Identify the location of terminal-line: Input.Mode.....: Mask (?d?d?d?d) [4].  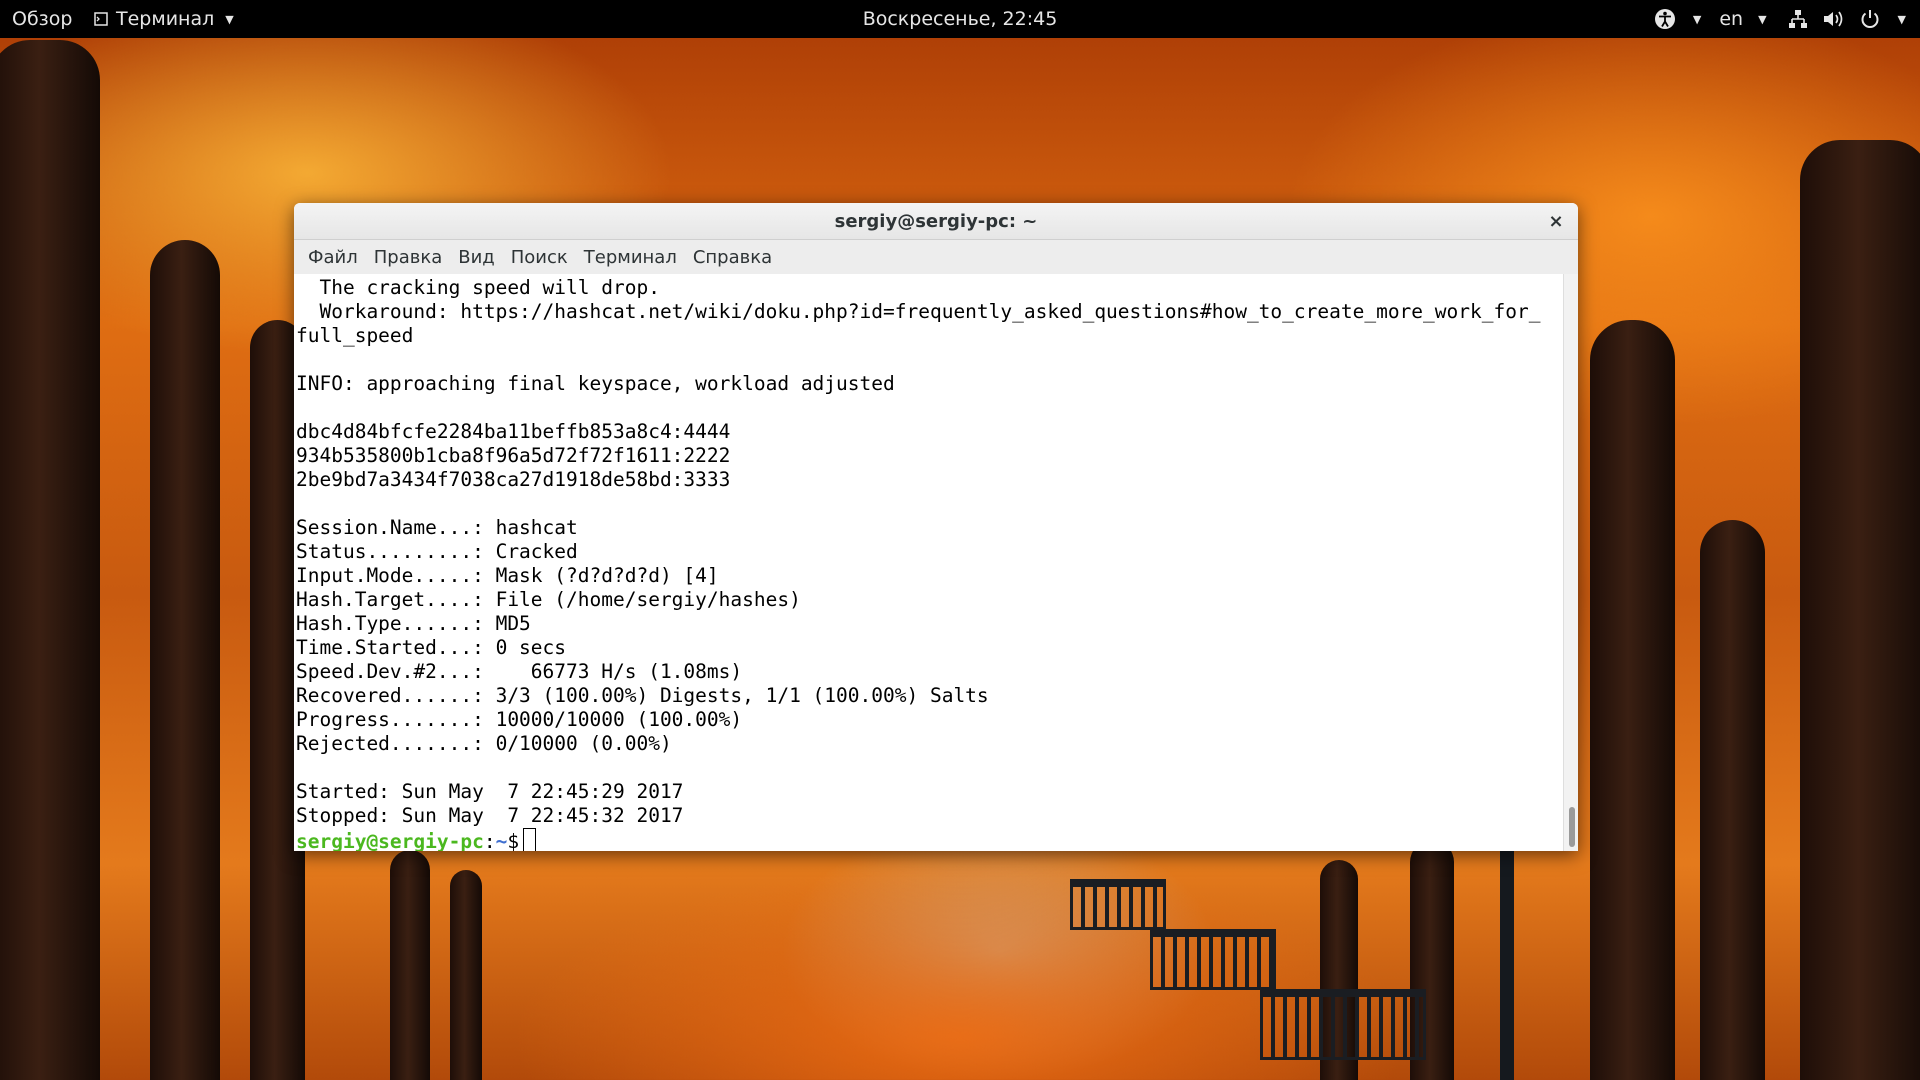
(507, 575).